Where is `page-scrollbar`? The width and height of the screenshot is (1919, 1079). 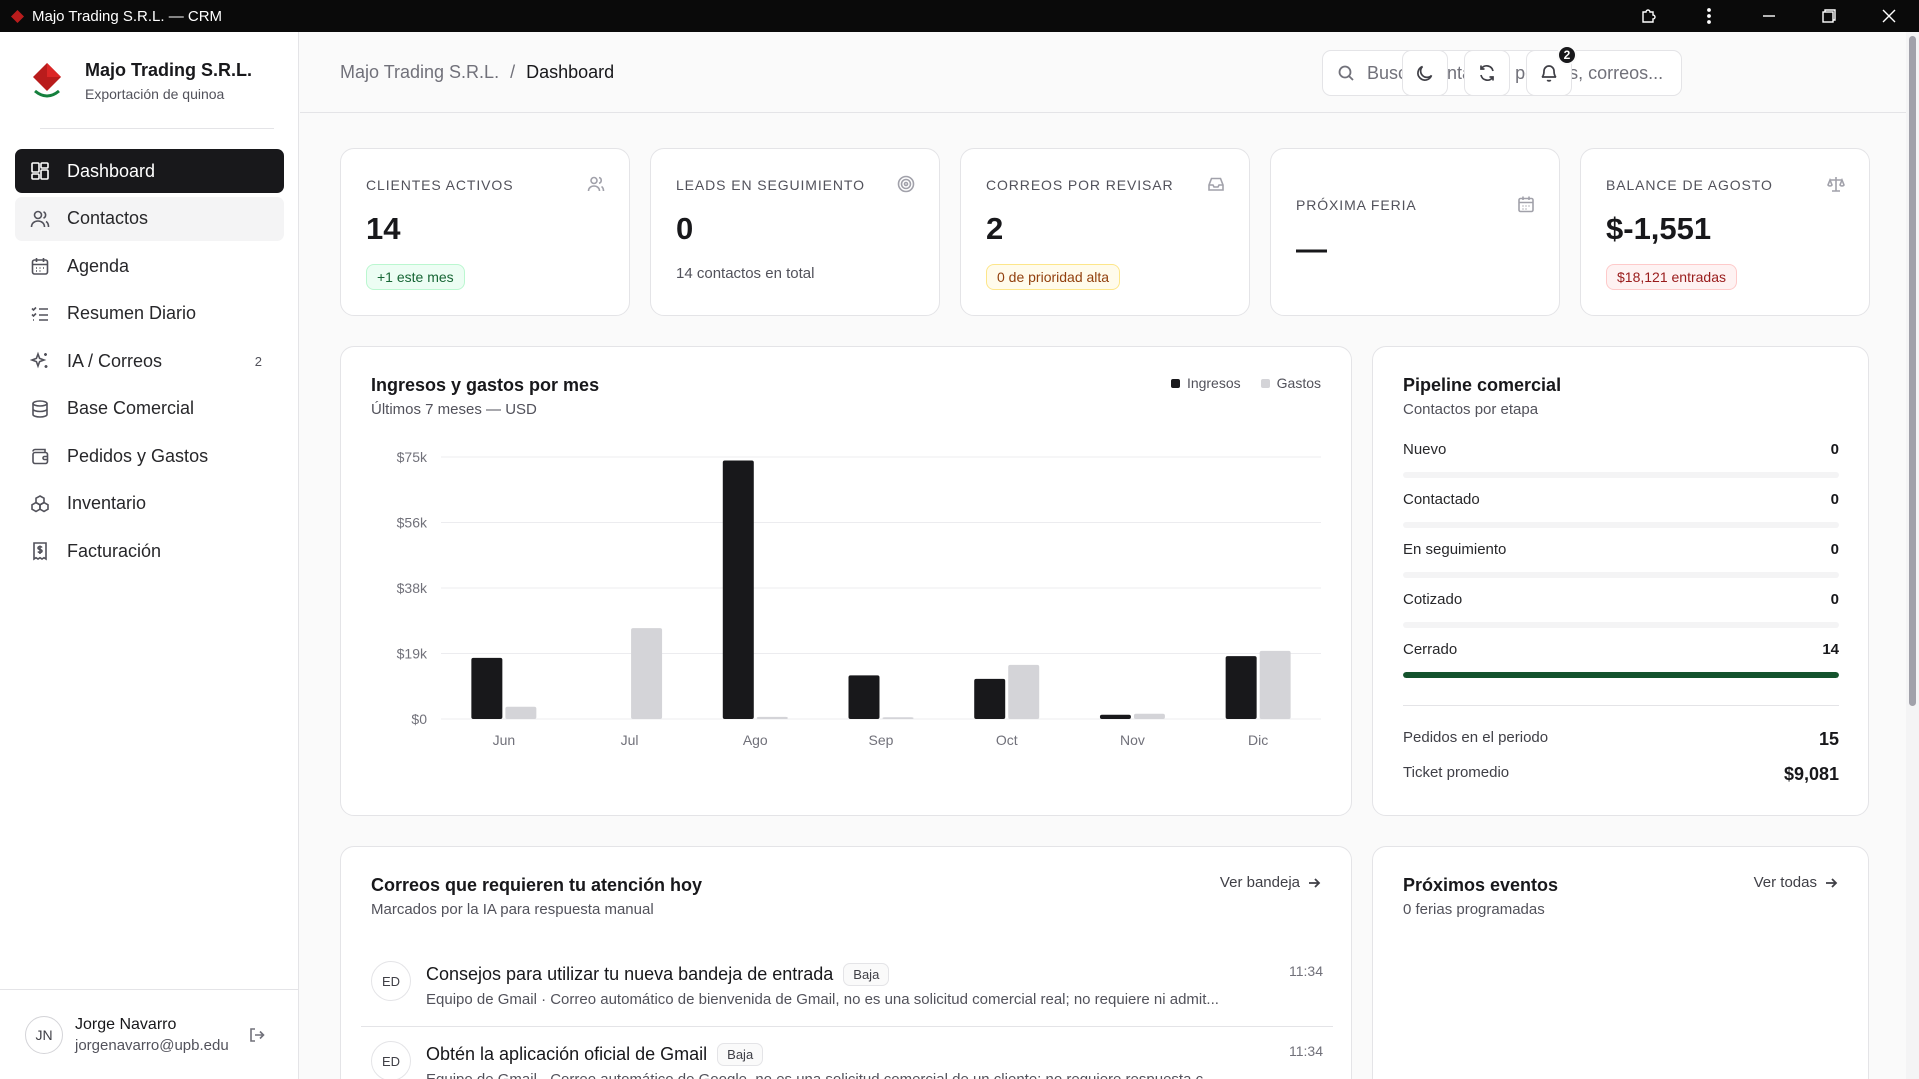 page-scrollbar is located at coordinates (1912, 555).